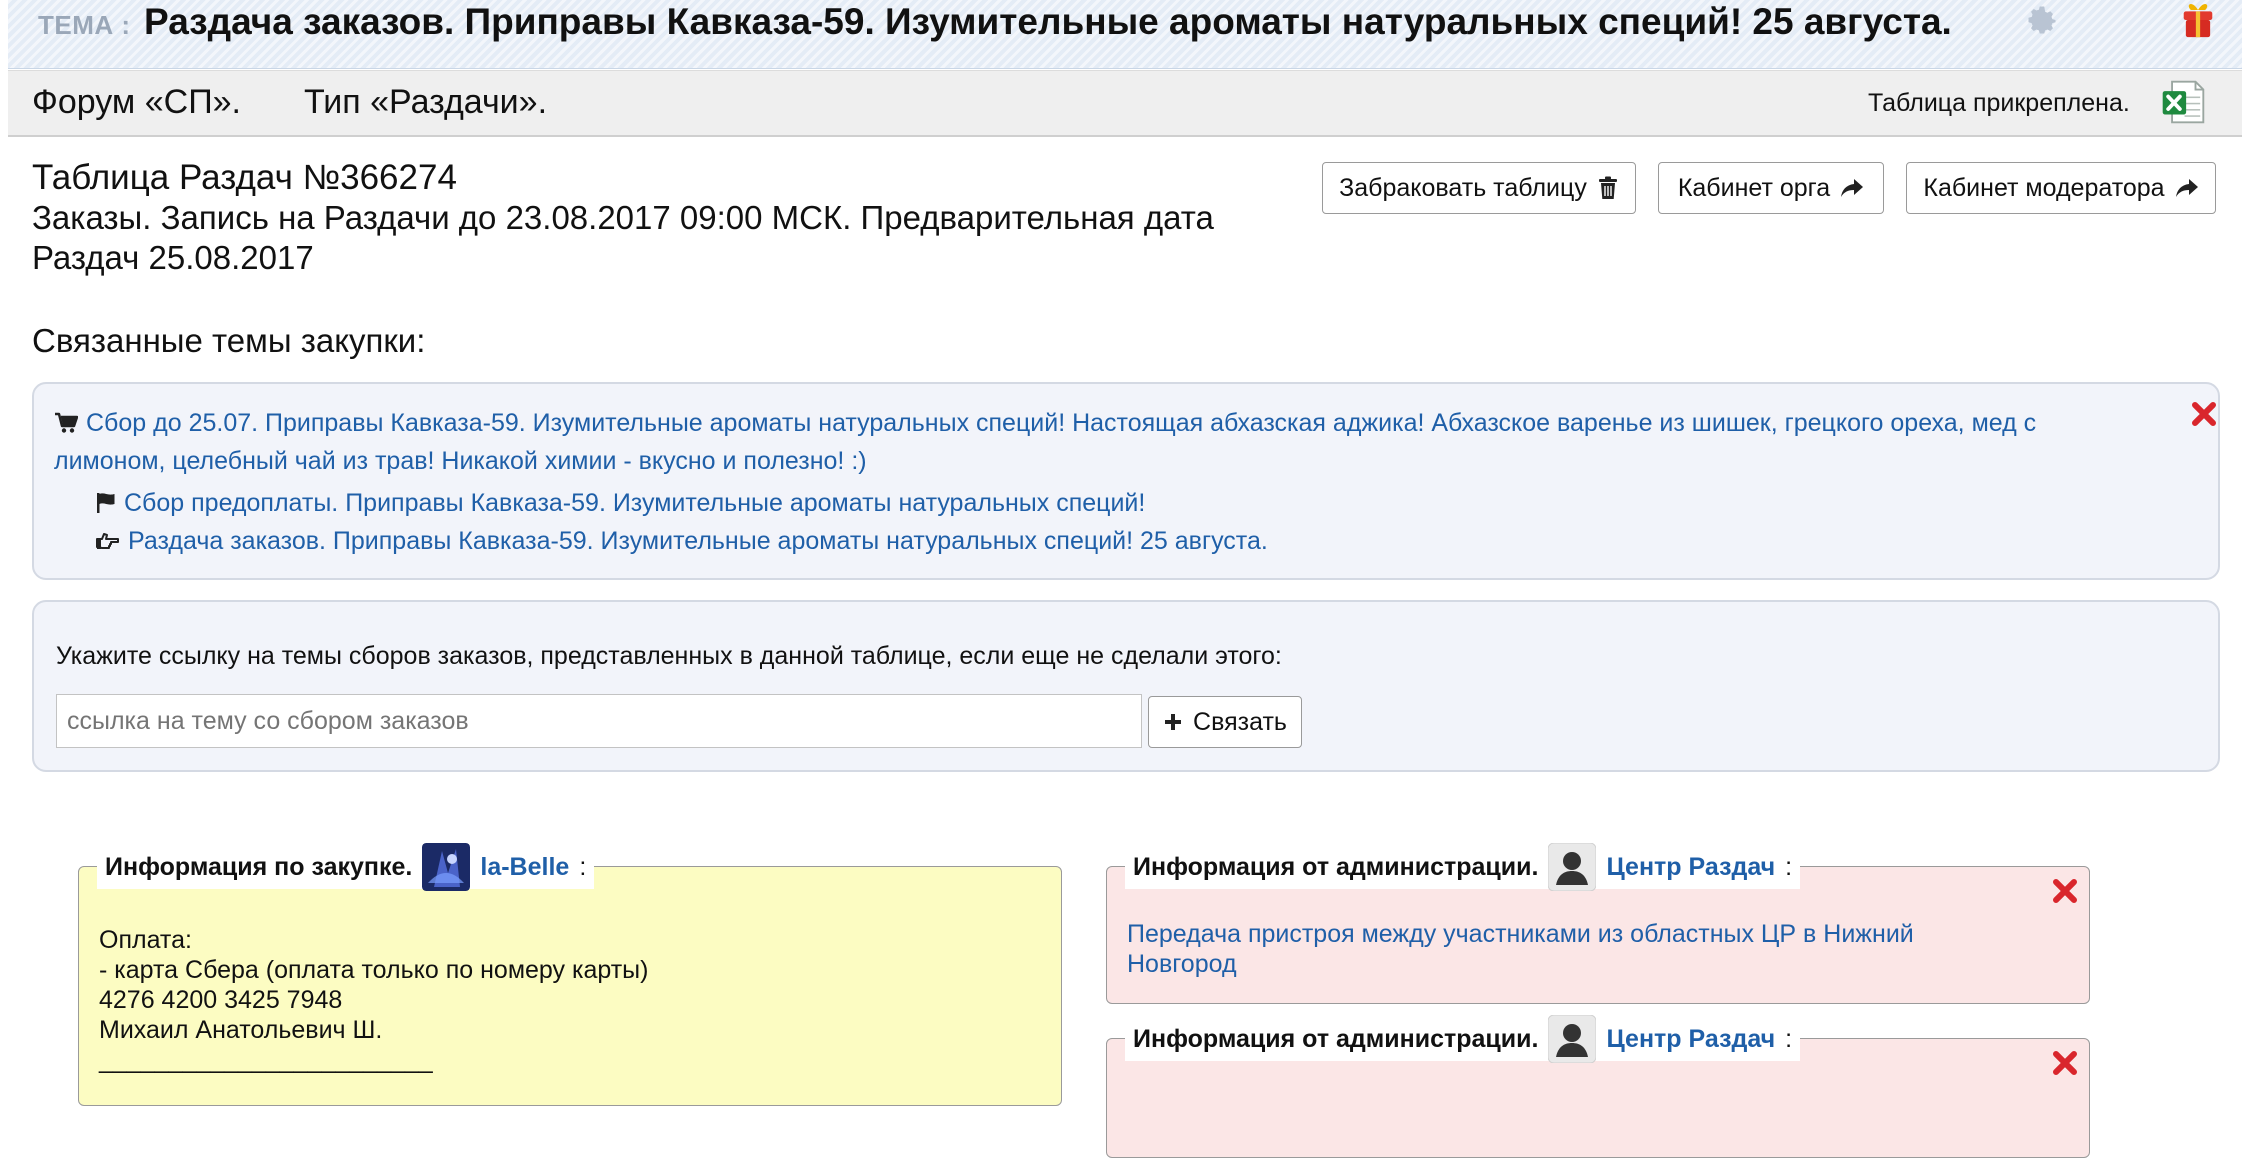 The height and width of the screenshot is (1158, 2250). What do you see at coordinates (1999, 103) in the screenshot?
I see `table-attached-label: Таблица прикреплена.` at bounding box center [1999, 103].